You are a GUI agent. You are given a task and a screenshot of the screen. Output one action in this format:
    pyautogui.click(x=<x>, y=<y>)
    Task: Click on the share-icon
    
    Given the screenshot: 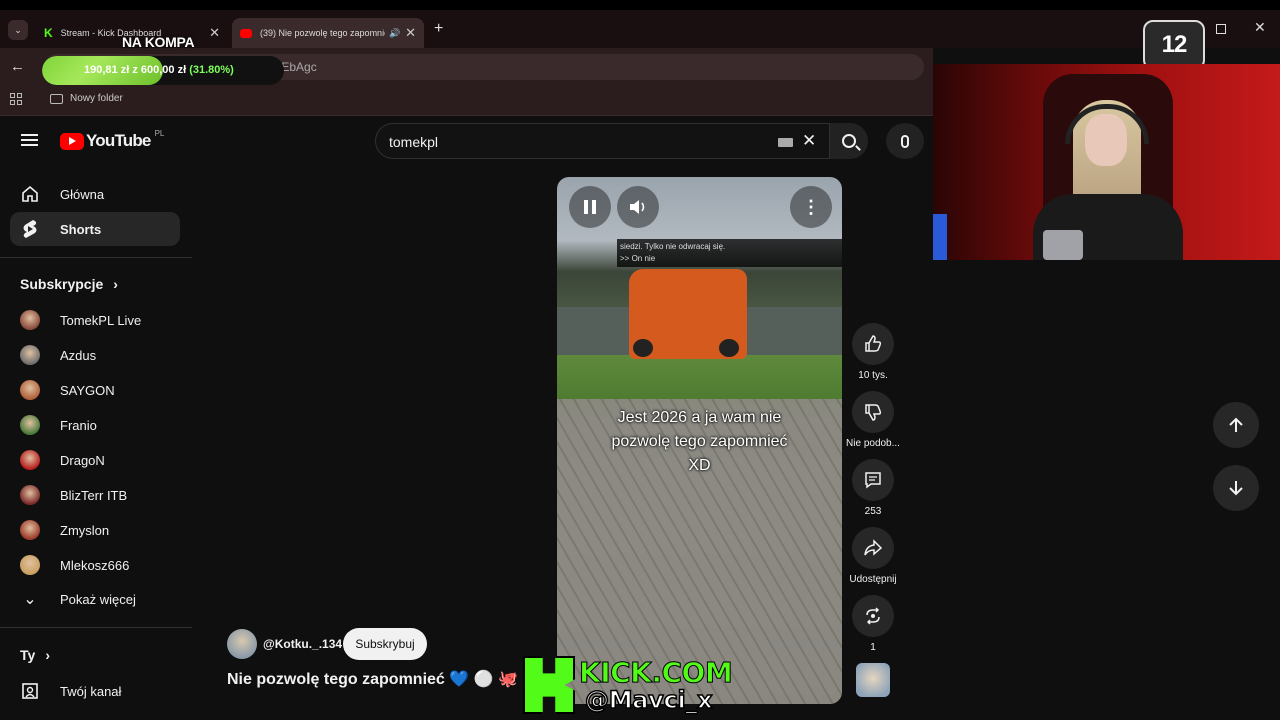 What is the action you would take?
    pyautogui.click(x=873, y=547)
    